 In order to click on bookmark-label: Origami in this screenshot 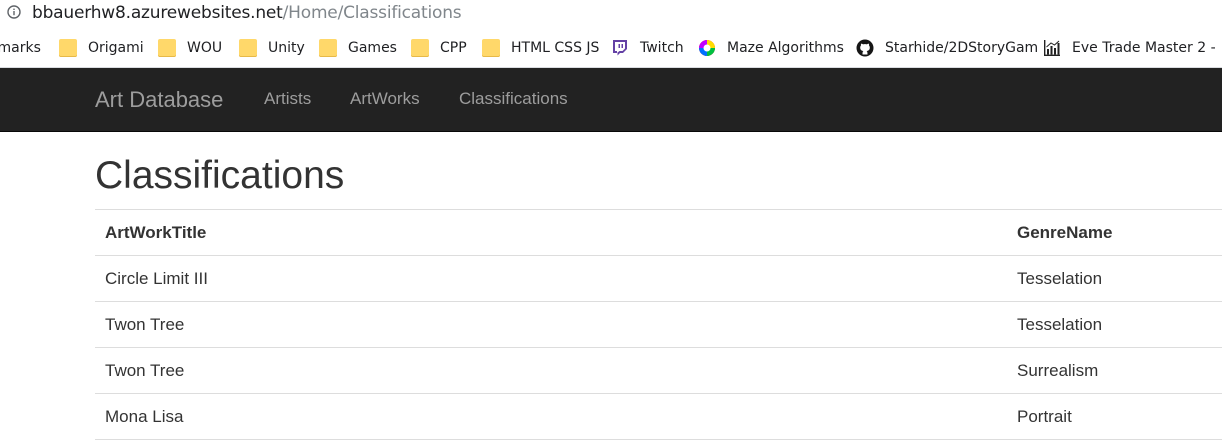, I will do `click(116, 48)`.